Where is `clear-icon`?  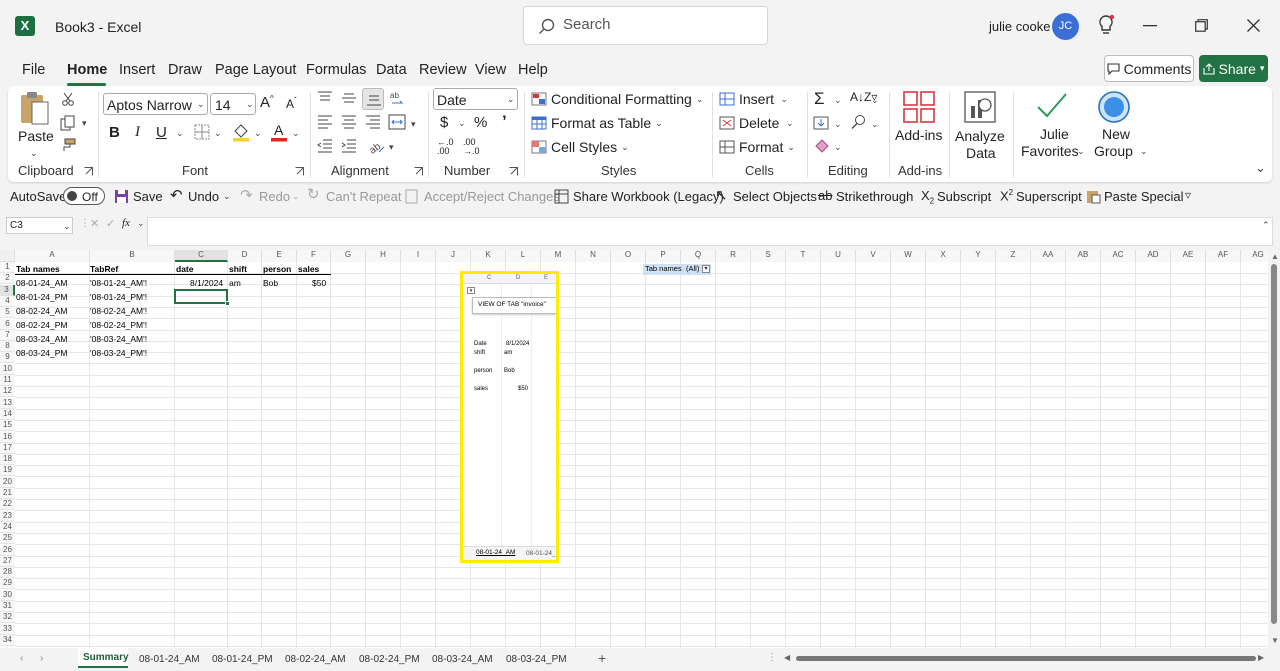
clear-icon is located at coordinates (821, 146).